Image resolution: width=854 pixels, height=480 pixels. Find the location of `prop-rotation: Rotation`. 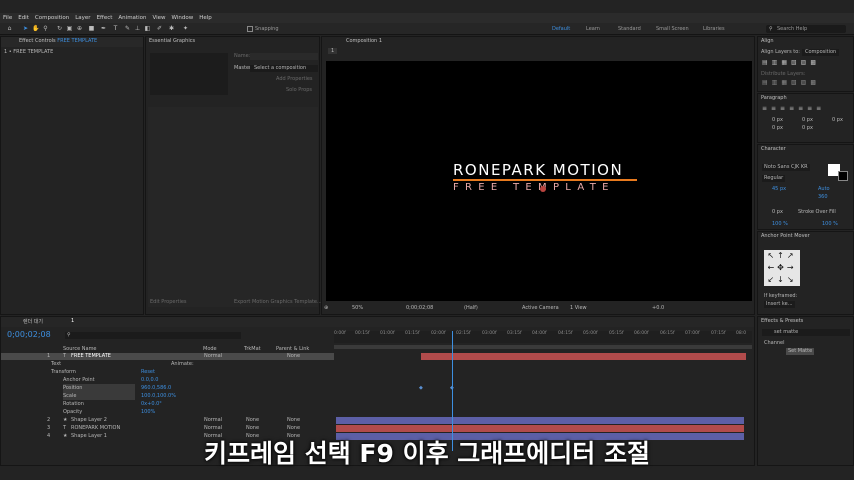

prop-rotation: Rotation is located at coordinates (73, 404).